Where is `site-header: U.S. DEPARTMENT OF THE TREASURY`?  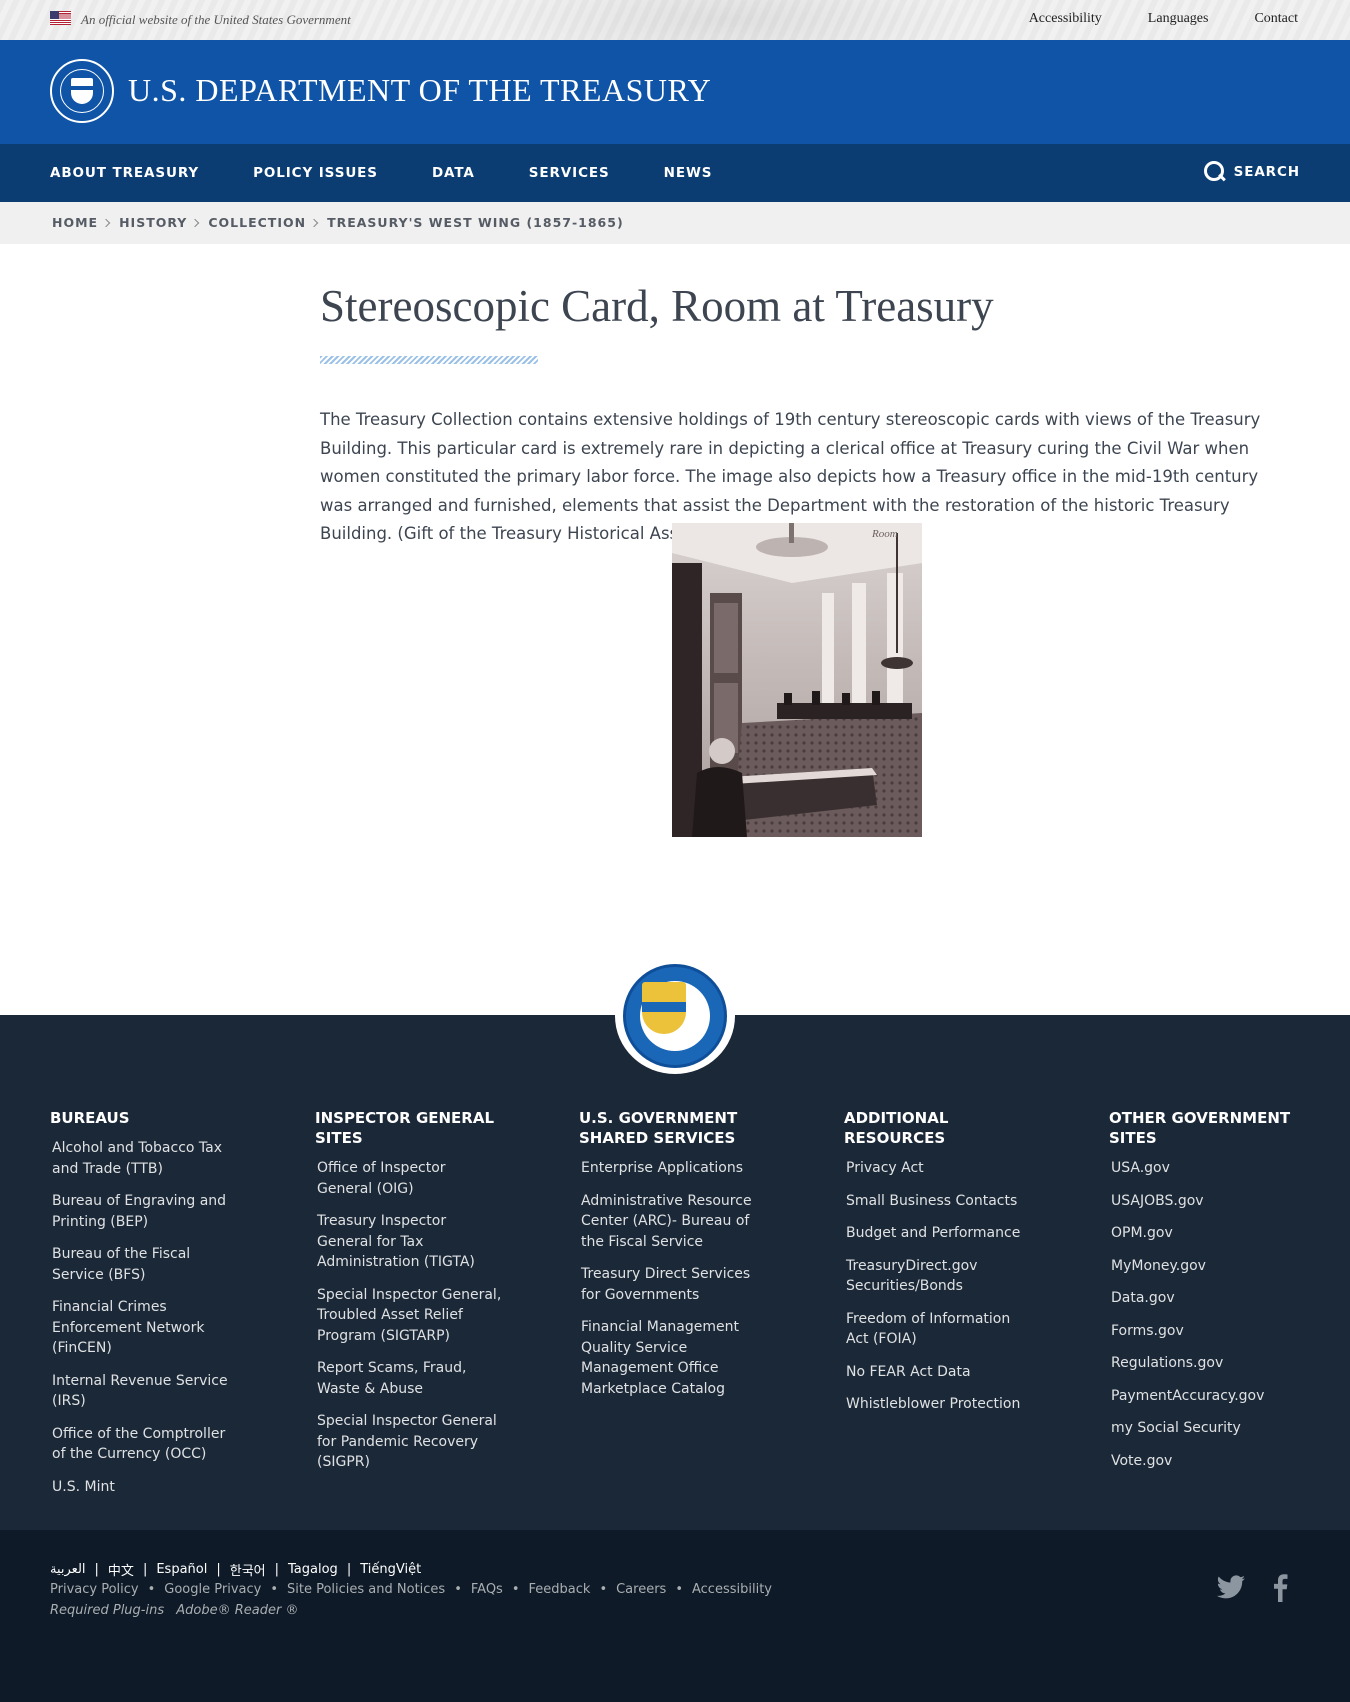
site-header: U.S. DEPARTMENT OF THE TREASURY is located at coordinates (675, 92).